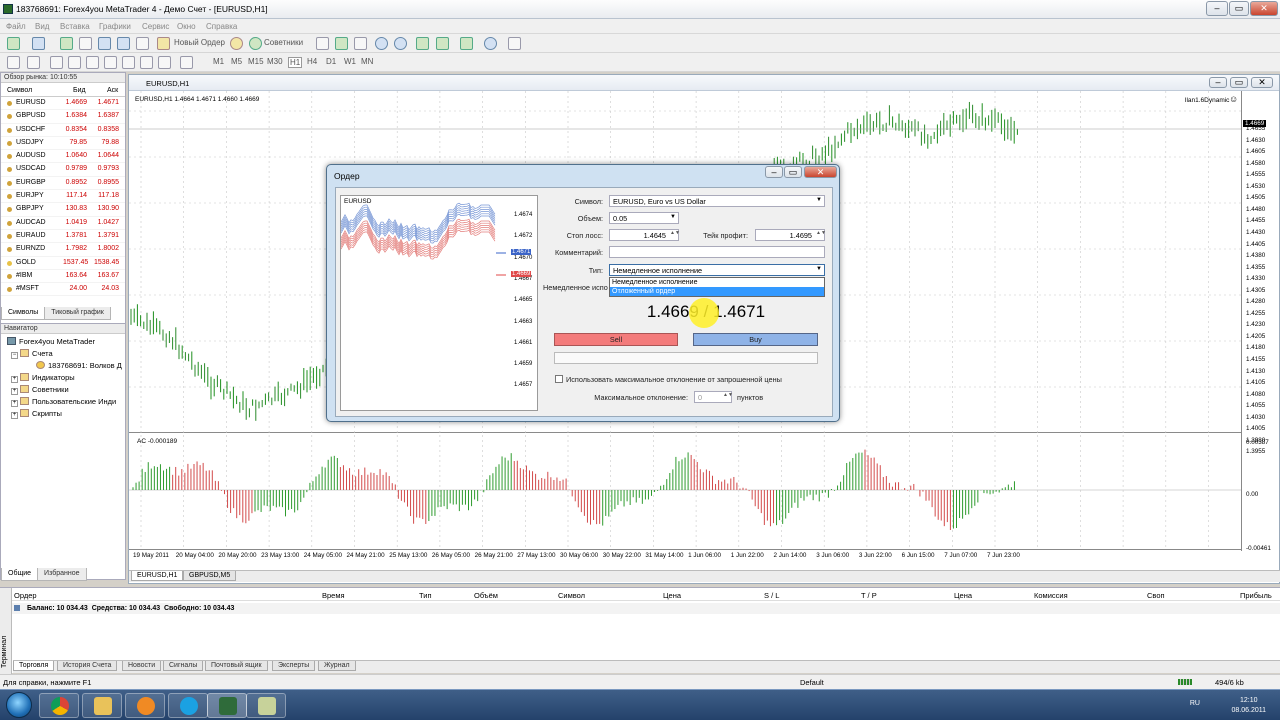  What do you see at coordinates (36, 414) in the screenshot?
I see `nav-scripts: + Скрипты` at bounding box center [36, 414].